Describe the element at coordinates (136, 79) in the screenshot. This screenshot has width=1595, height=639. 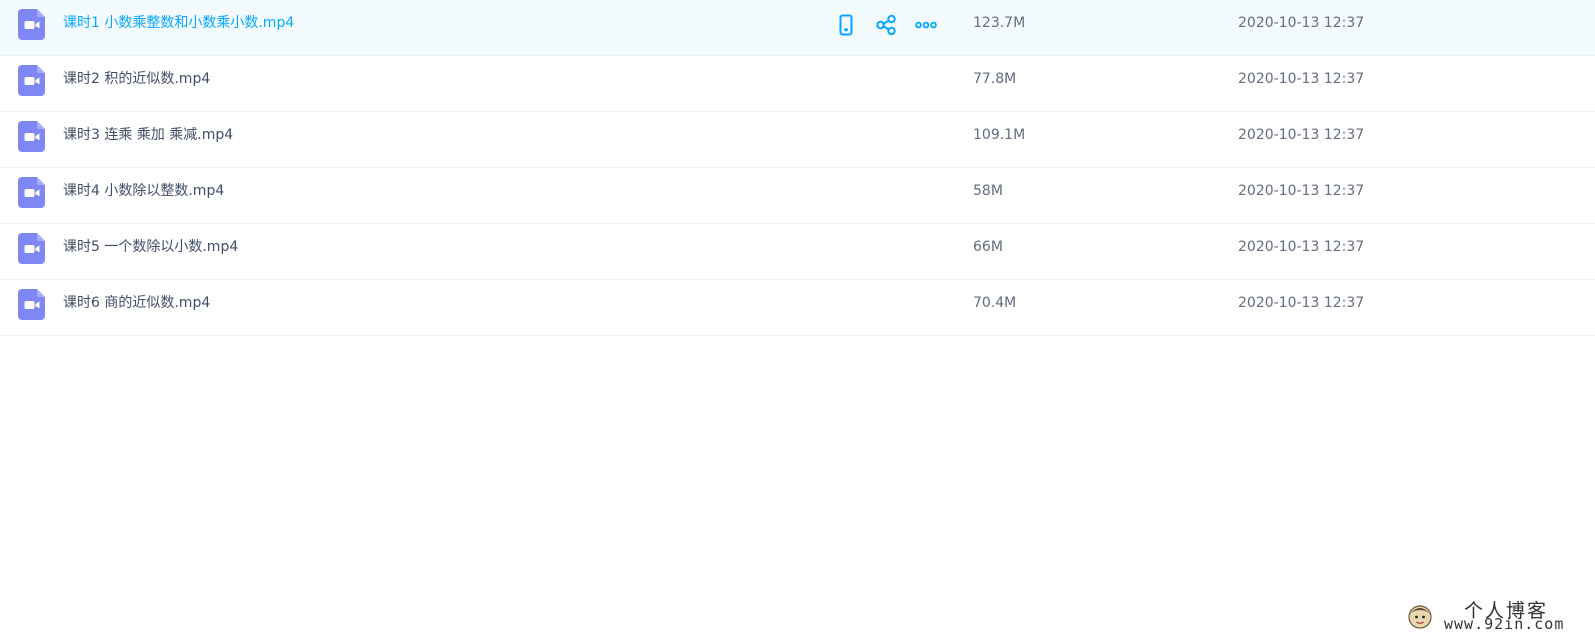
I see `file-name: 课时2 积的近似数.mp4` at that location.